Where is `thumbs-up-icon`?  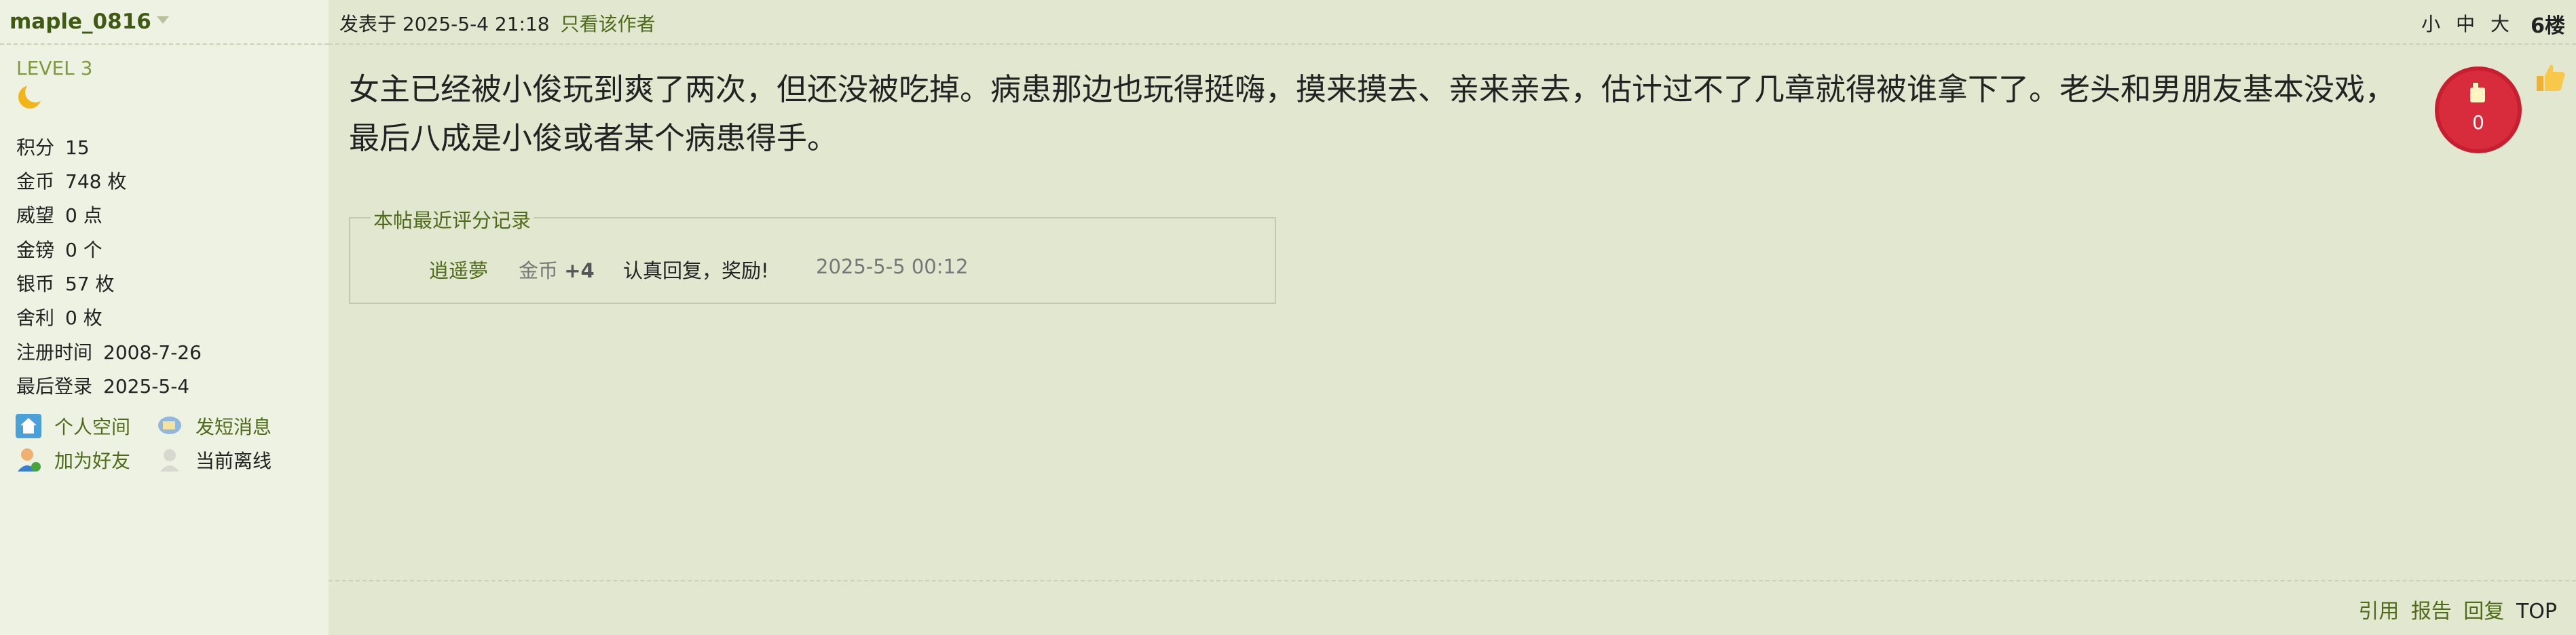 thumbs-up-icon is located at coordinates (2550, 77).